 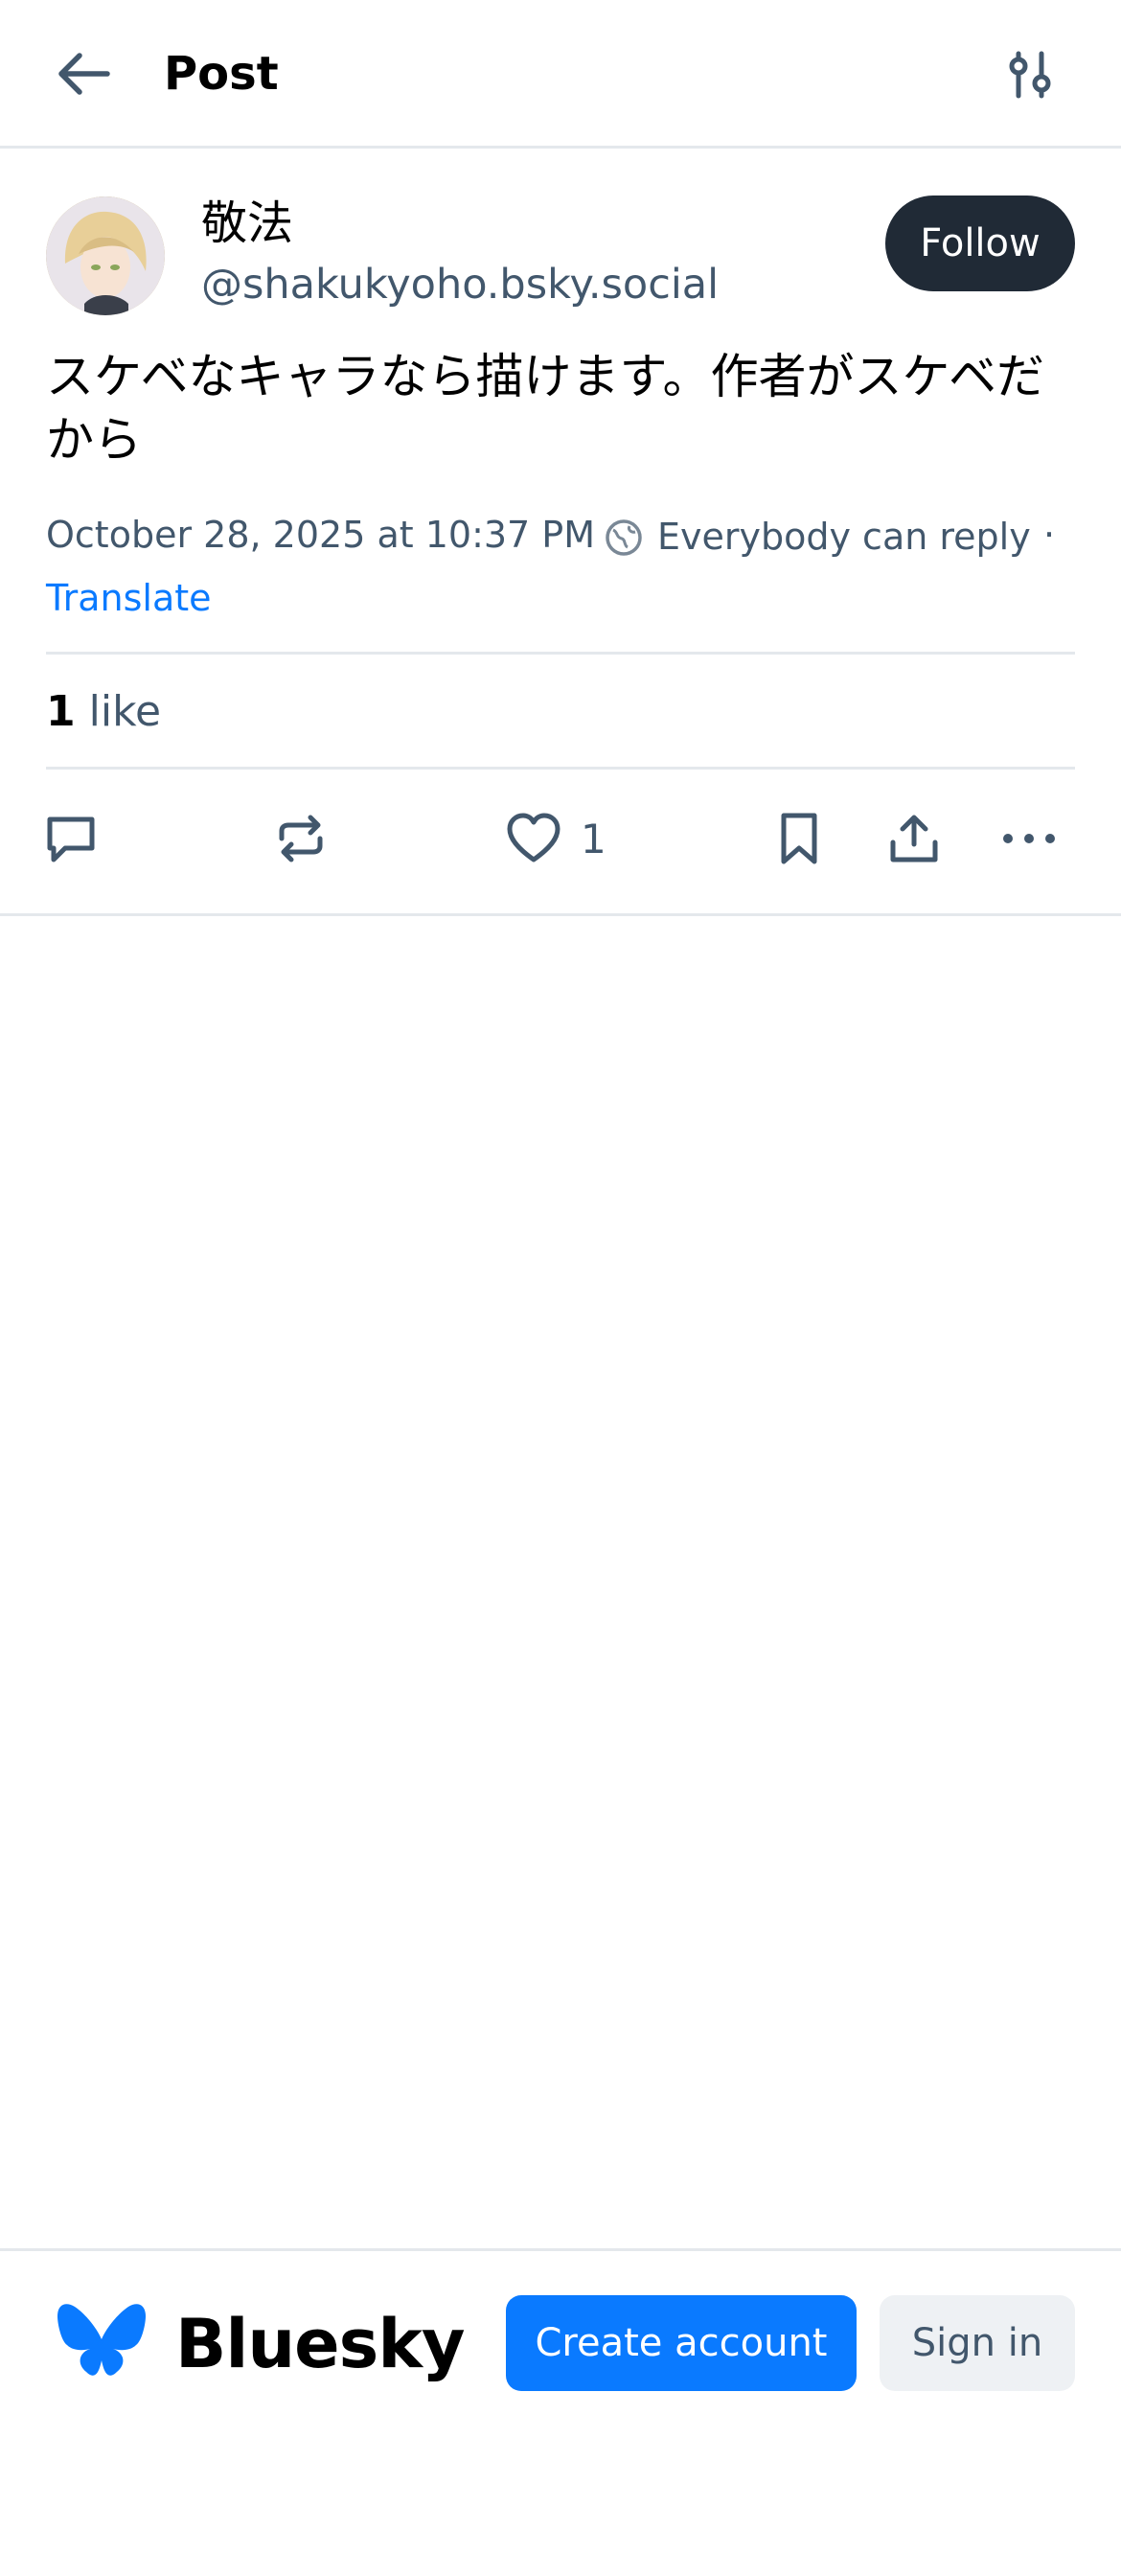 What do you see at coordinates (980, 243) in the screenshot?
I see `follow-button: Follow` at bounding box center [980, 243].